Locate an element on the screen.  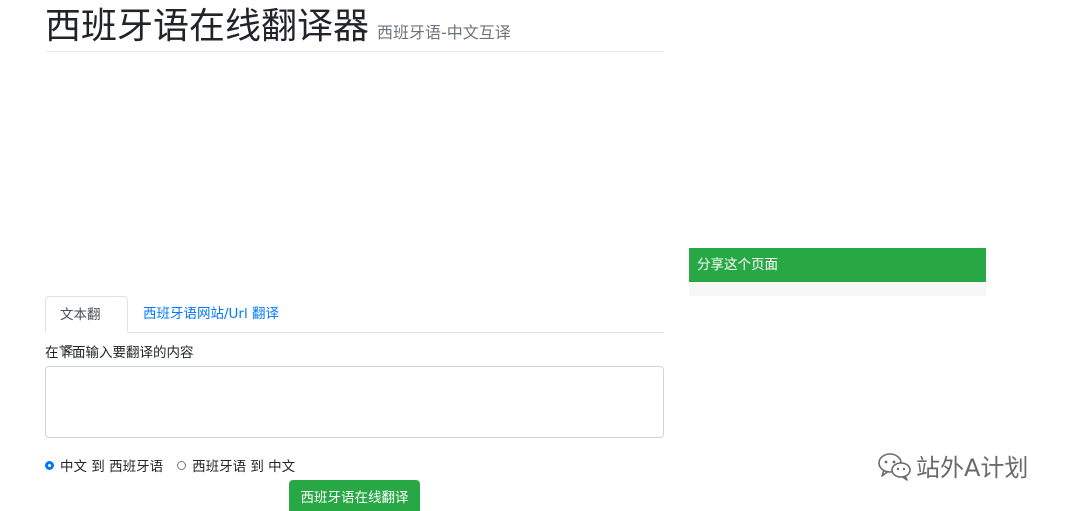
radio-zh-to-es: 中文 到 西班牙语 is located at coordinates (104, 465).